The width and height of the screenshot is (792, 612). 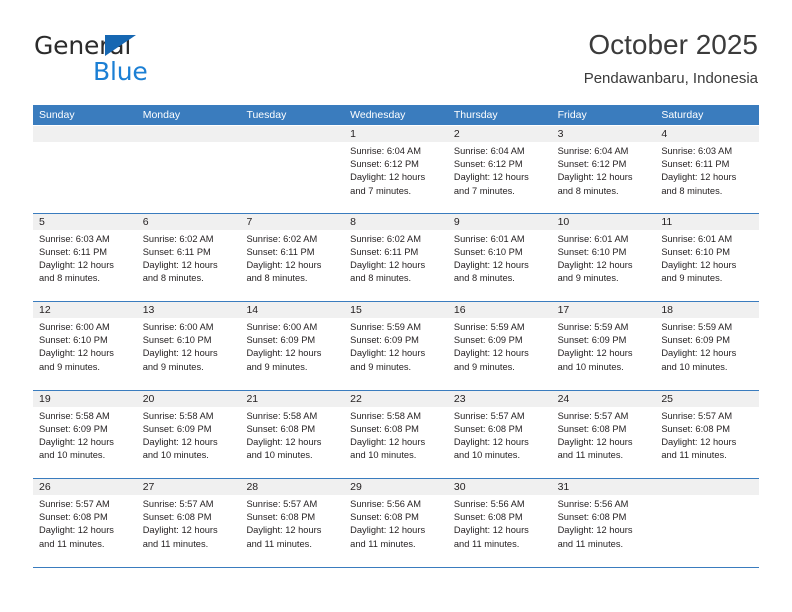 I want to click on logo-text-general: General, so click(x=83, y=45).